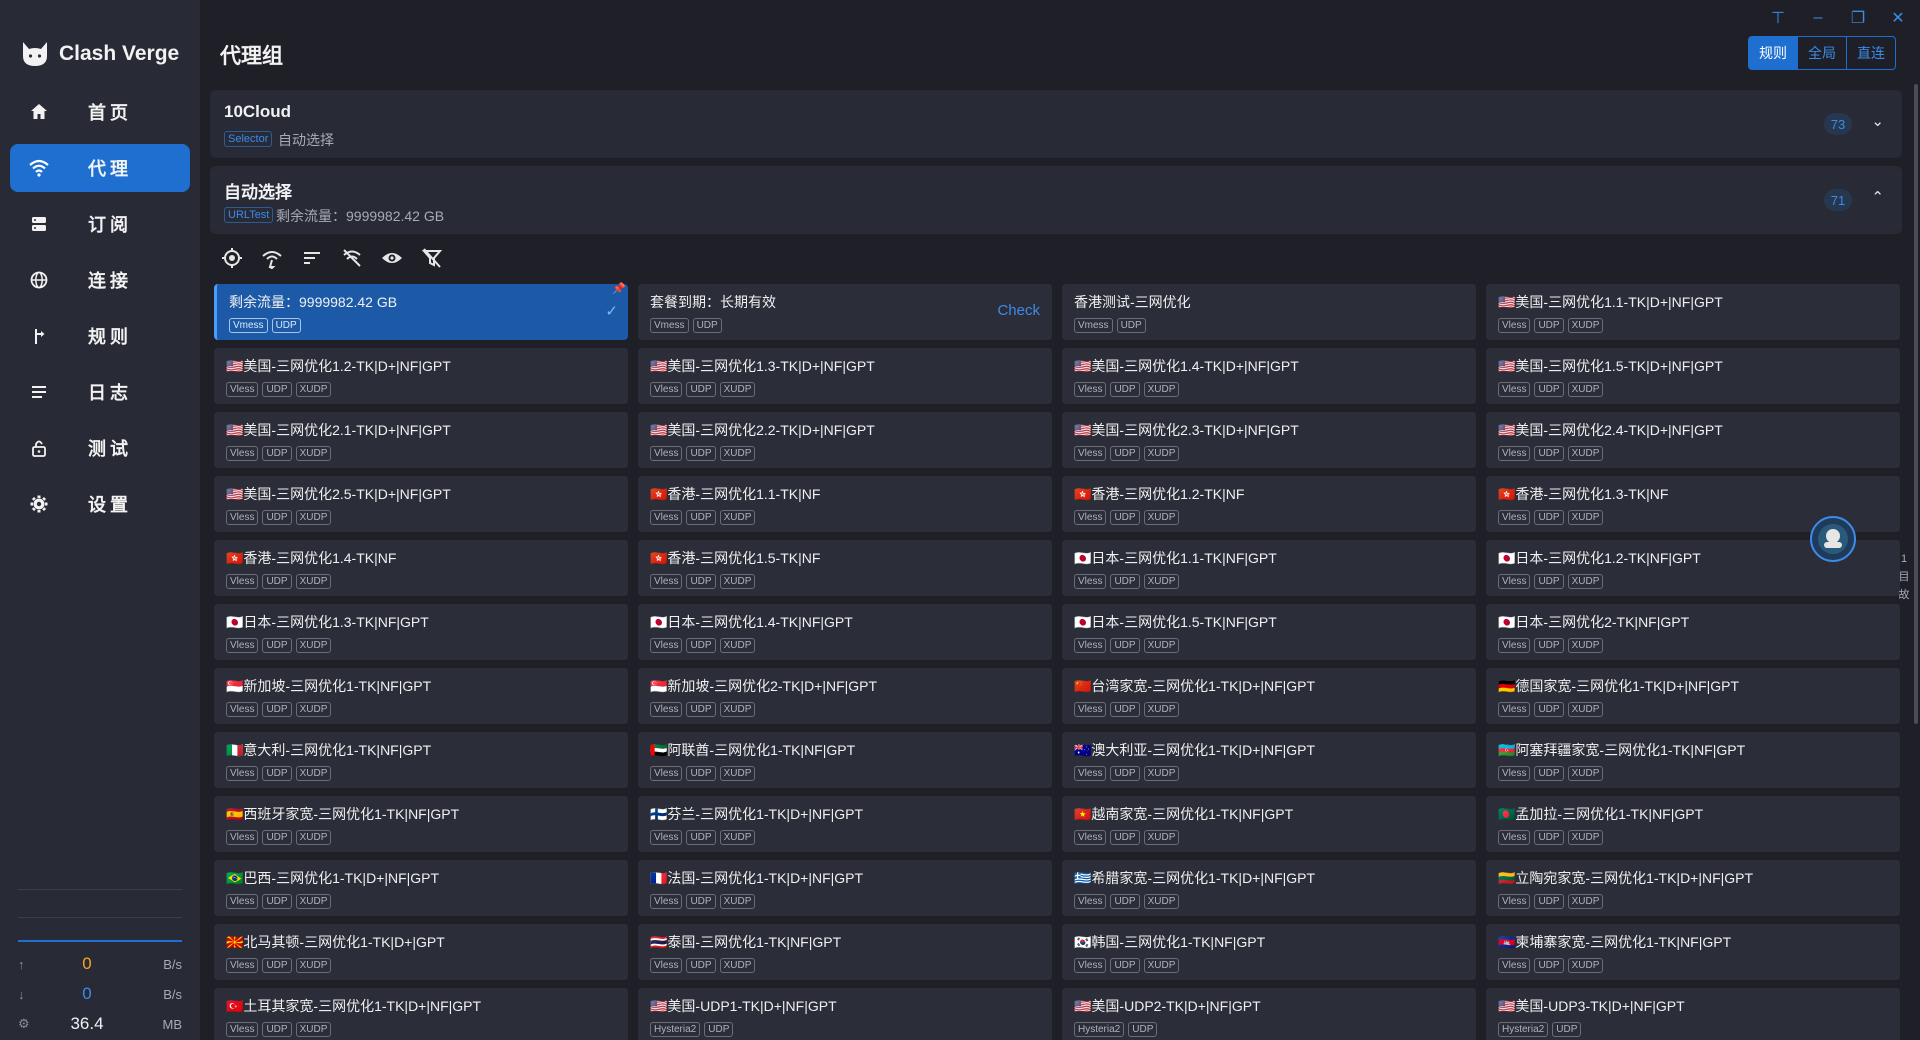 Image resolution: width=1920 pixels, height=1040 pixels. What do you see at coordinates (845, 504) in the screenshot?
I see `proxy-card: 🇭🇰香港-三网优化1.1-TK|NF Vless UDP XUDP` at bounding box center [845, 504].